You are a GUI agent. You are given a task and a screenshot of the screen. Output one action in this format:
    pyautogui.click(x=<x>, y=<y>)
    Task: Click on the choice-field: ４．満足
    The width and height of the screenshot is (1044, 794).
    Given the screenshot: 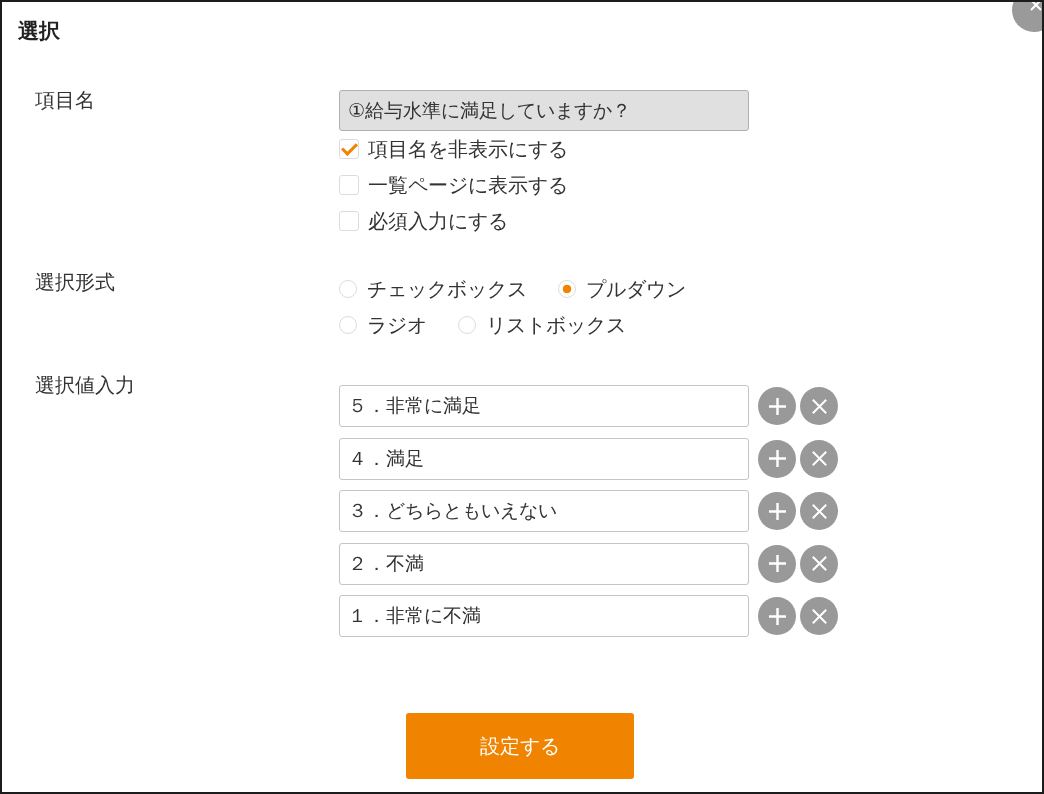 What is the action you would take?
    pyautogui.click(x=544, y=458)
    